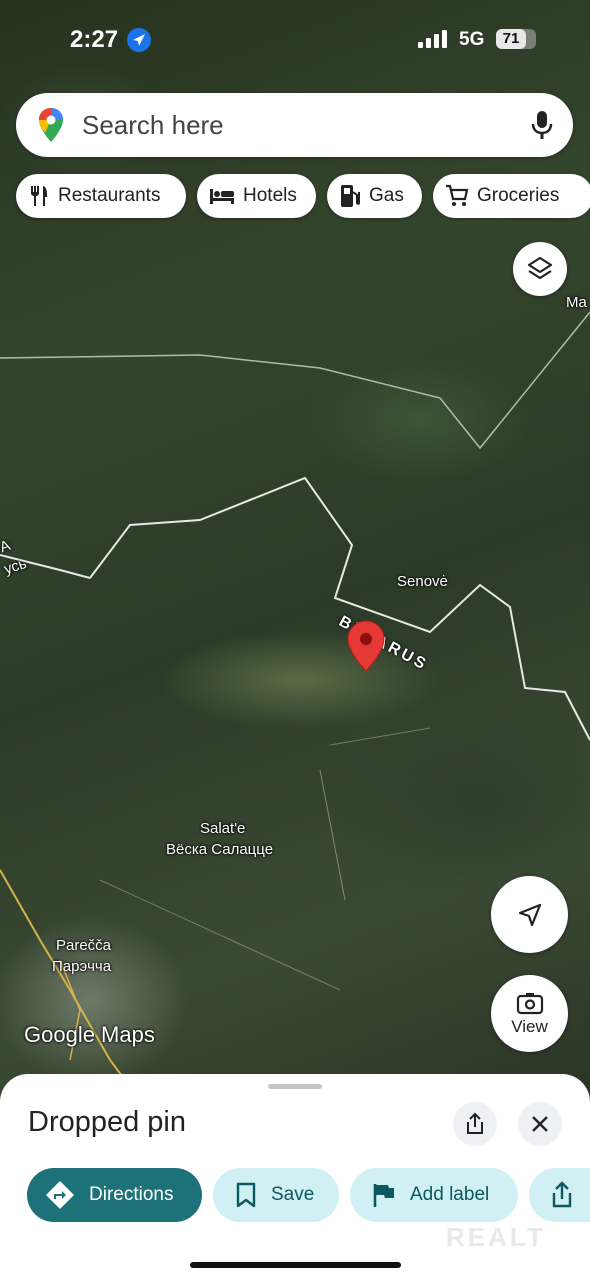 The image size is (590, 1280). I want to click on chip-label: Hotels, so click(270, 195).